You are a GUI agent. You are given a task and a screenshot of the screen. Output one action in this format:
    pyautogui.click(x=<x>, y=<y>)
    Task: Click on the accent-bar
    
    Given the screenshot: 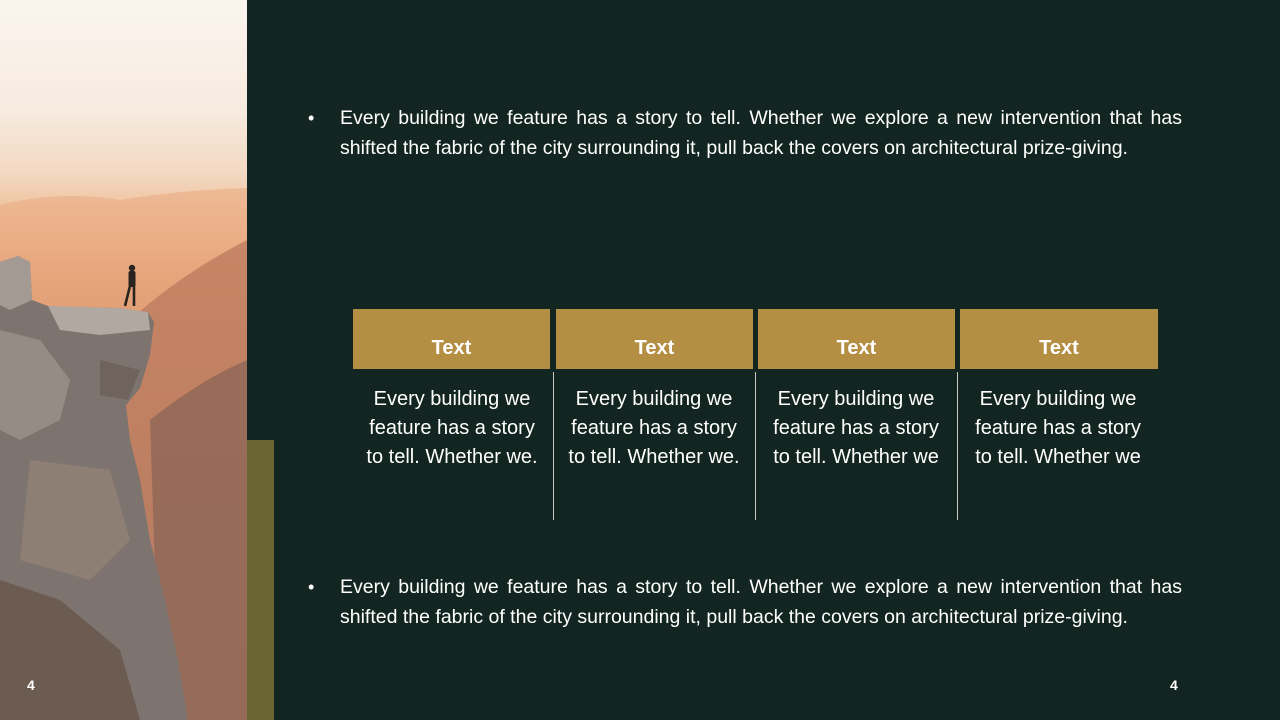 What is the action you would take?
    pyautogui.click(x=260, y=580)
    